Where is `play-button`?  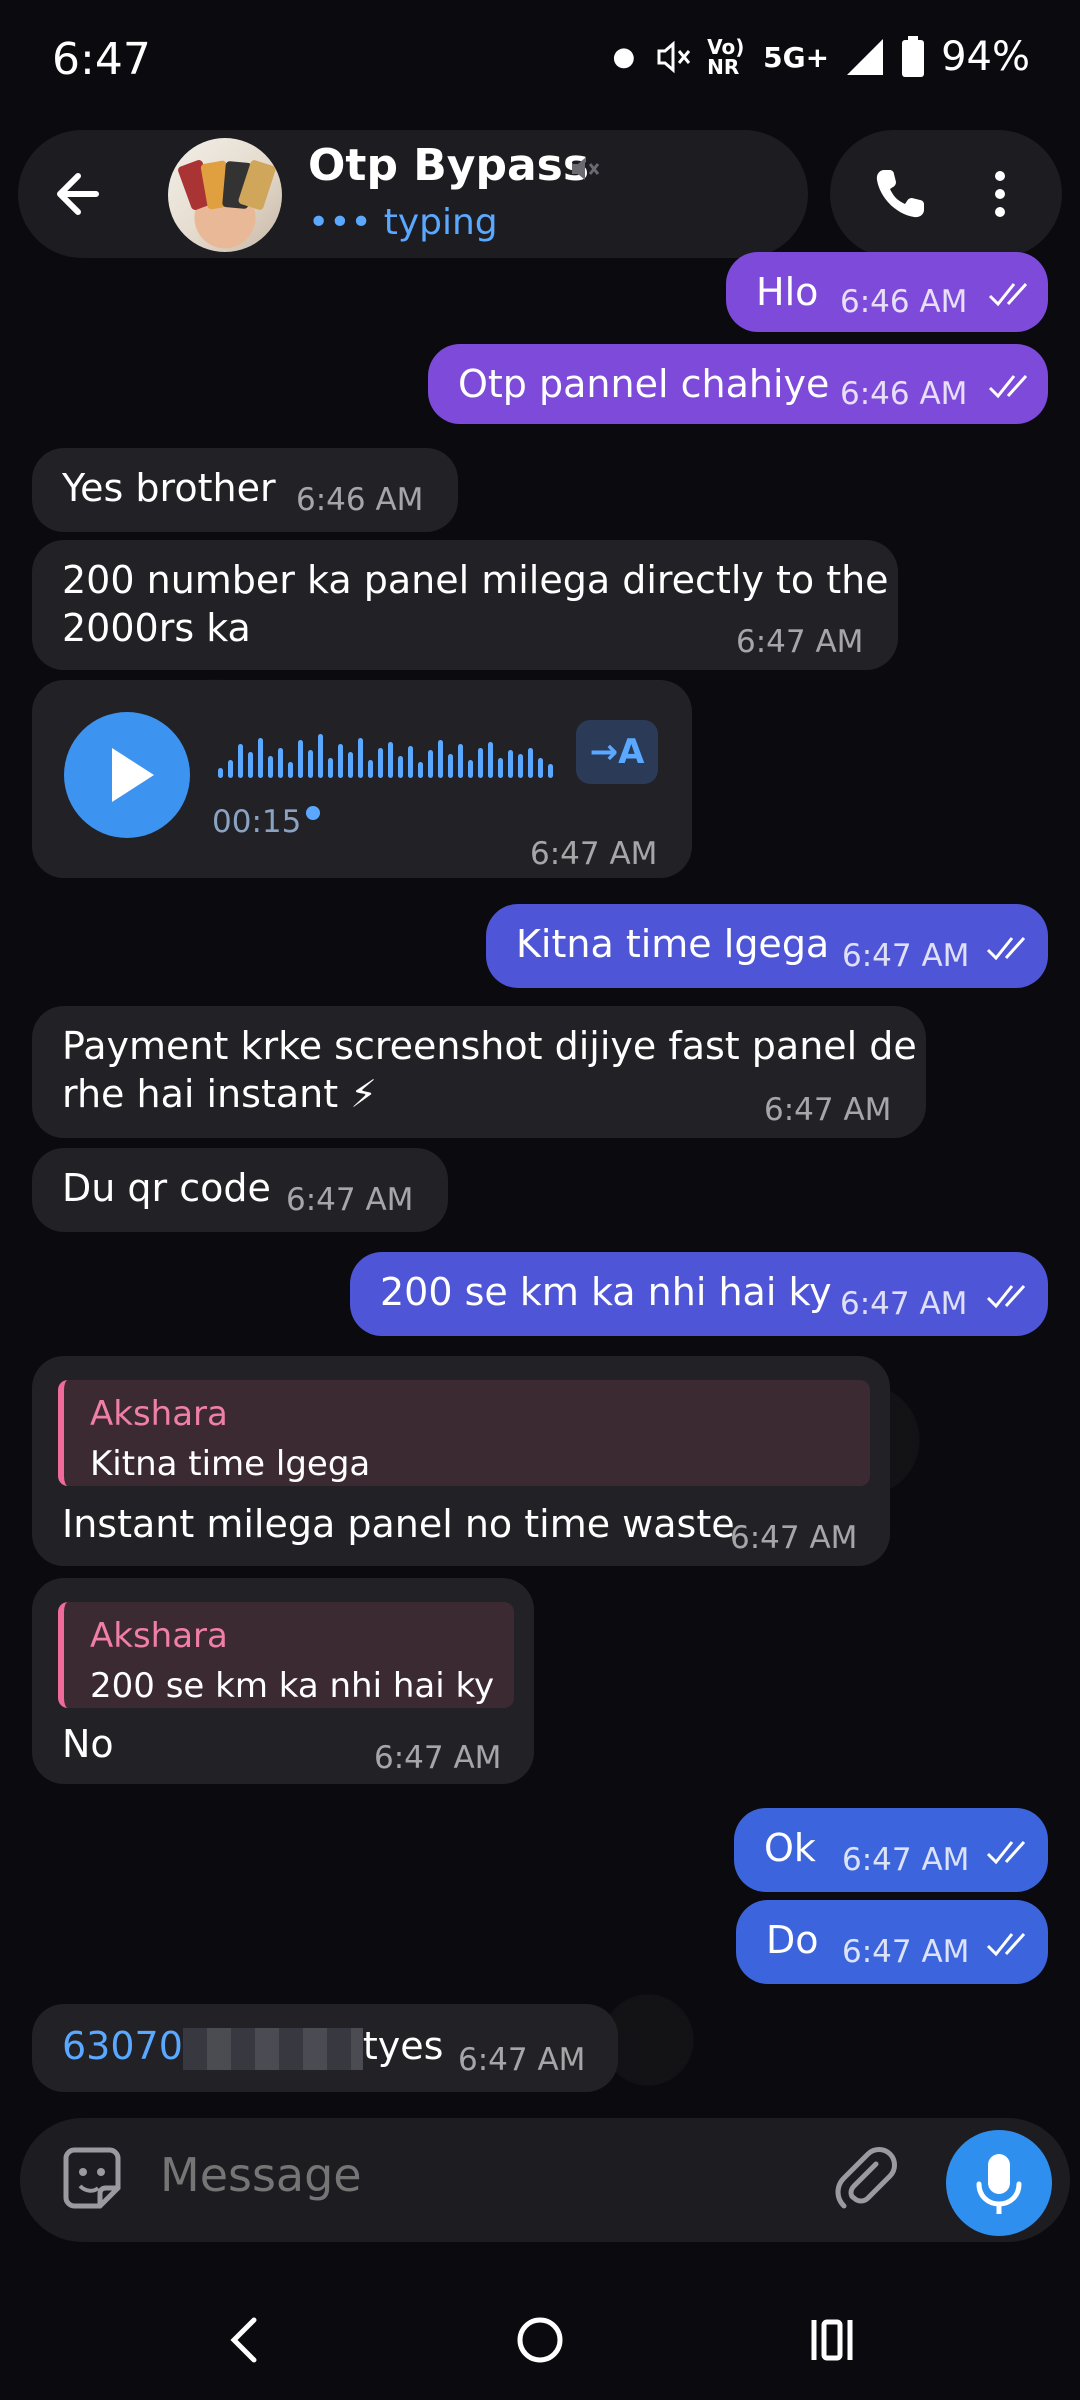
play-button is located at coordinates (127, 775).